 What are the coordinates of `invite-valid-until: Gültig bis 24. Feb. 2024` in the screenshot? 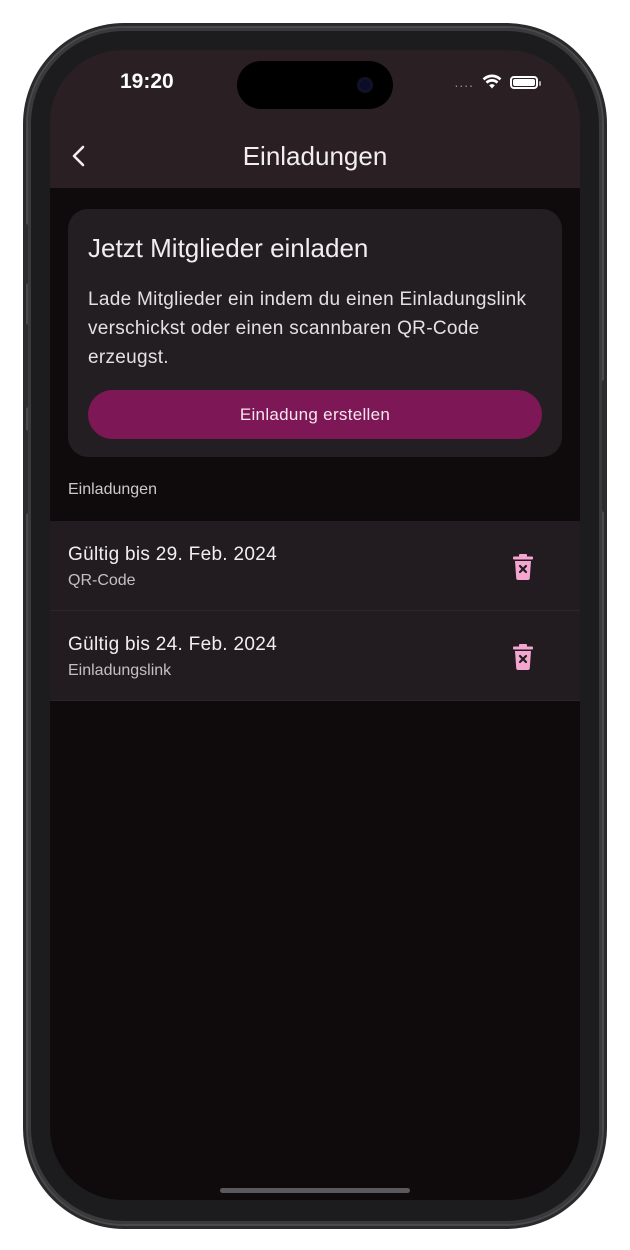 It's located at (172, 644).